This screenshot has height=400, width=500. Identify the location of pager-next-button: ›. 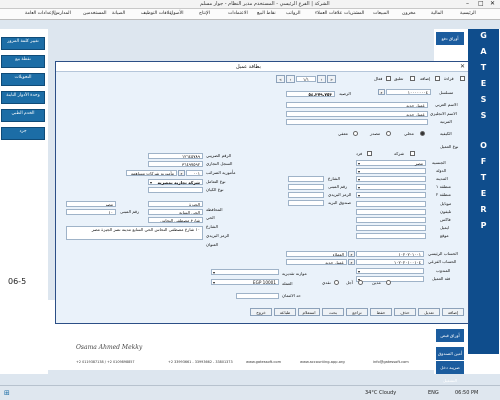
(321, 79).